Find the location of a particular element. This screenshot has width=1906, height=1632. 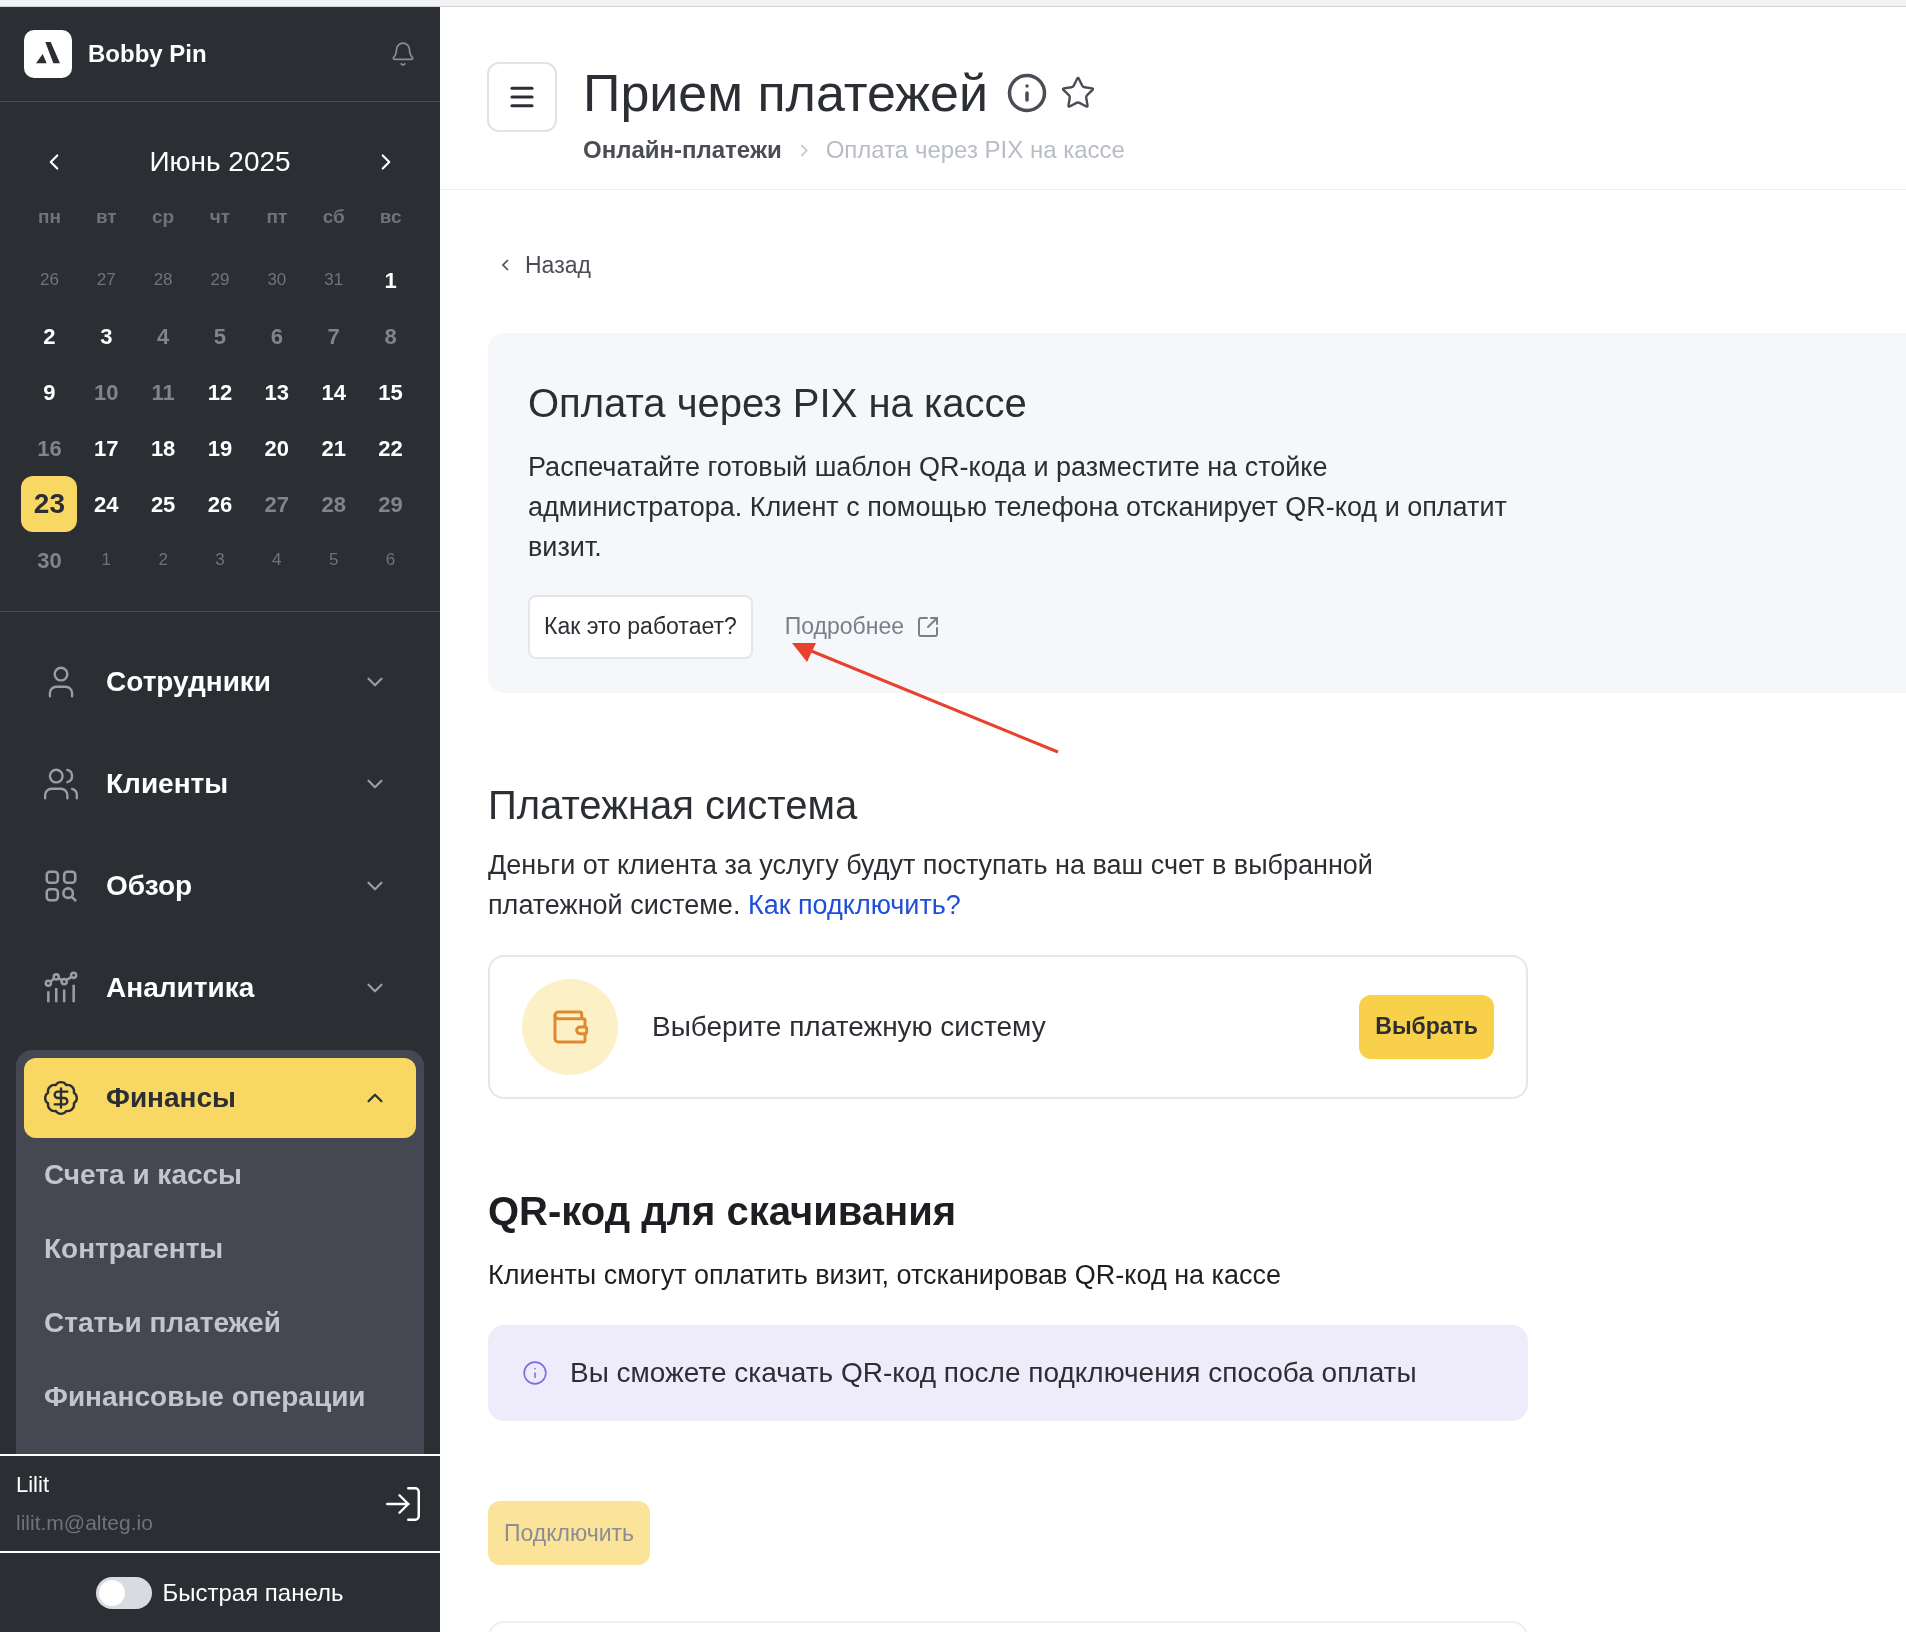

calendar-day: 13 is located at coordinates (276, 392).